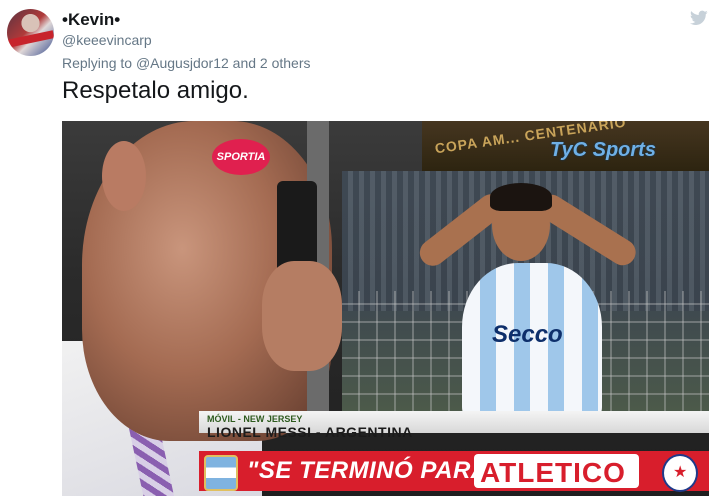 Image resolution: width=723 pixels, height=502 pixels. I want to click on reply-prefix: Replying to, so click(97, 63).